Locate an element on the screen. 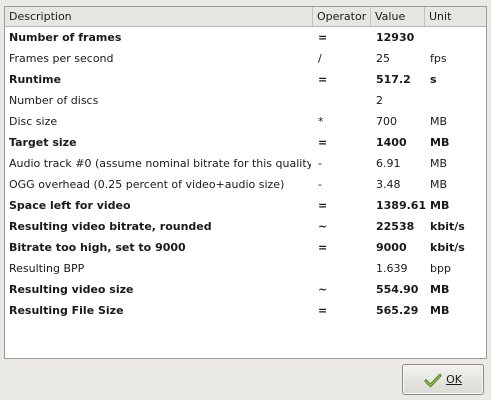 This screenshot has width=491, height=400. row-description: Frames per second is located at coordinates (61, 58).